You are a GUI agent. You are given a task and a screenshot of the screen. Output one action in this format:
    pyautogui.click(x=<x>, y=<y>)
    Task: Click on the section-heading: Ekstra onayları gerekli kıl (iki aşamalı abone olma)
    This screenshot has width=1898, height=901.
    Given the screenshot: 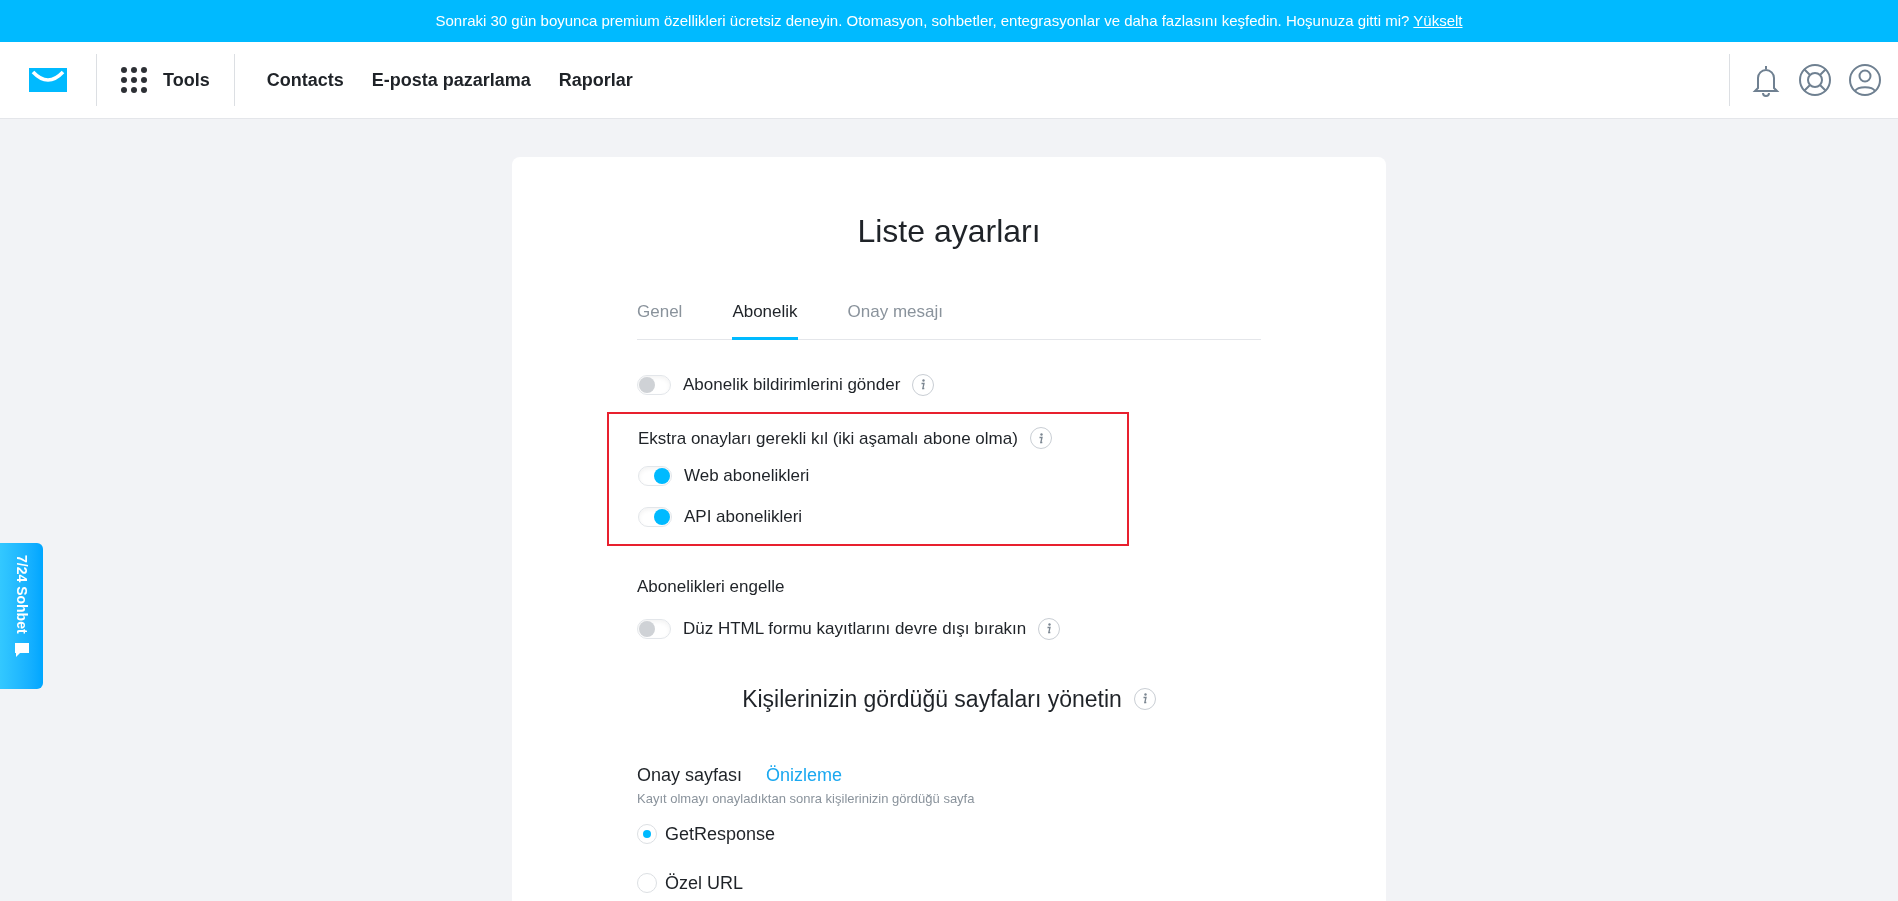 What is the action you would take?
    pyautogui.click(x=828, y=438)
    